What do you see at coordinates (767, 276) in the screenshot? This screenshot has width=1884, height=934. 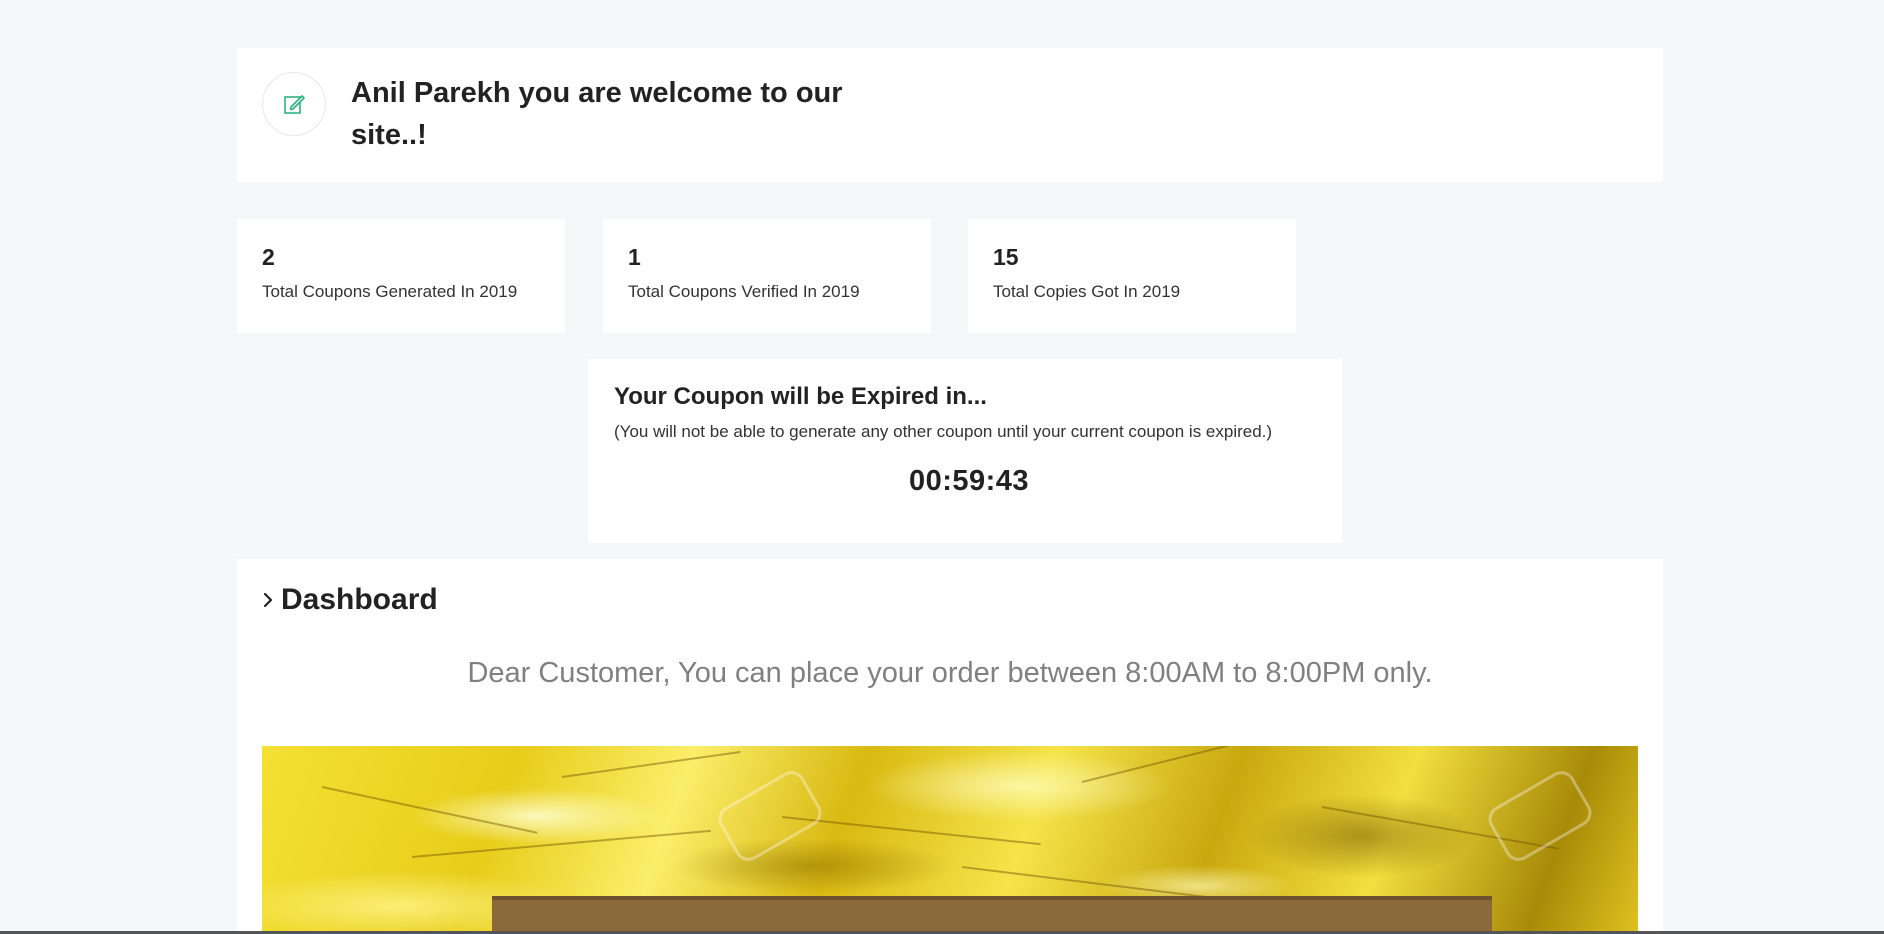 I see `stat-card-coupons-verified: 1 Total Coupons Verified In 2019` at bounding box center [767, 276].